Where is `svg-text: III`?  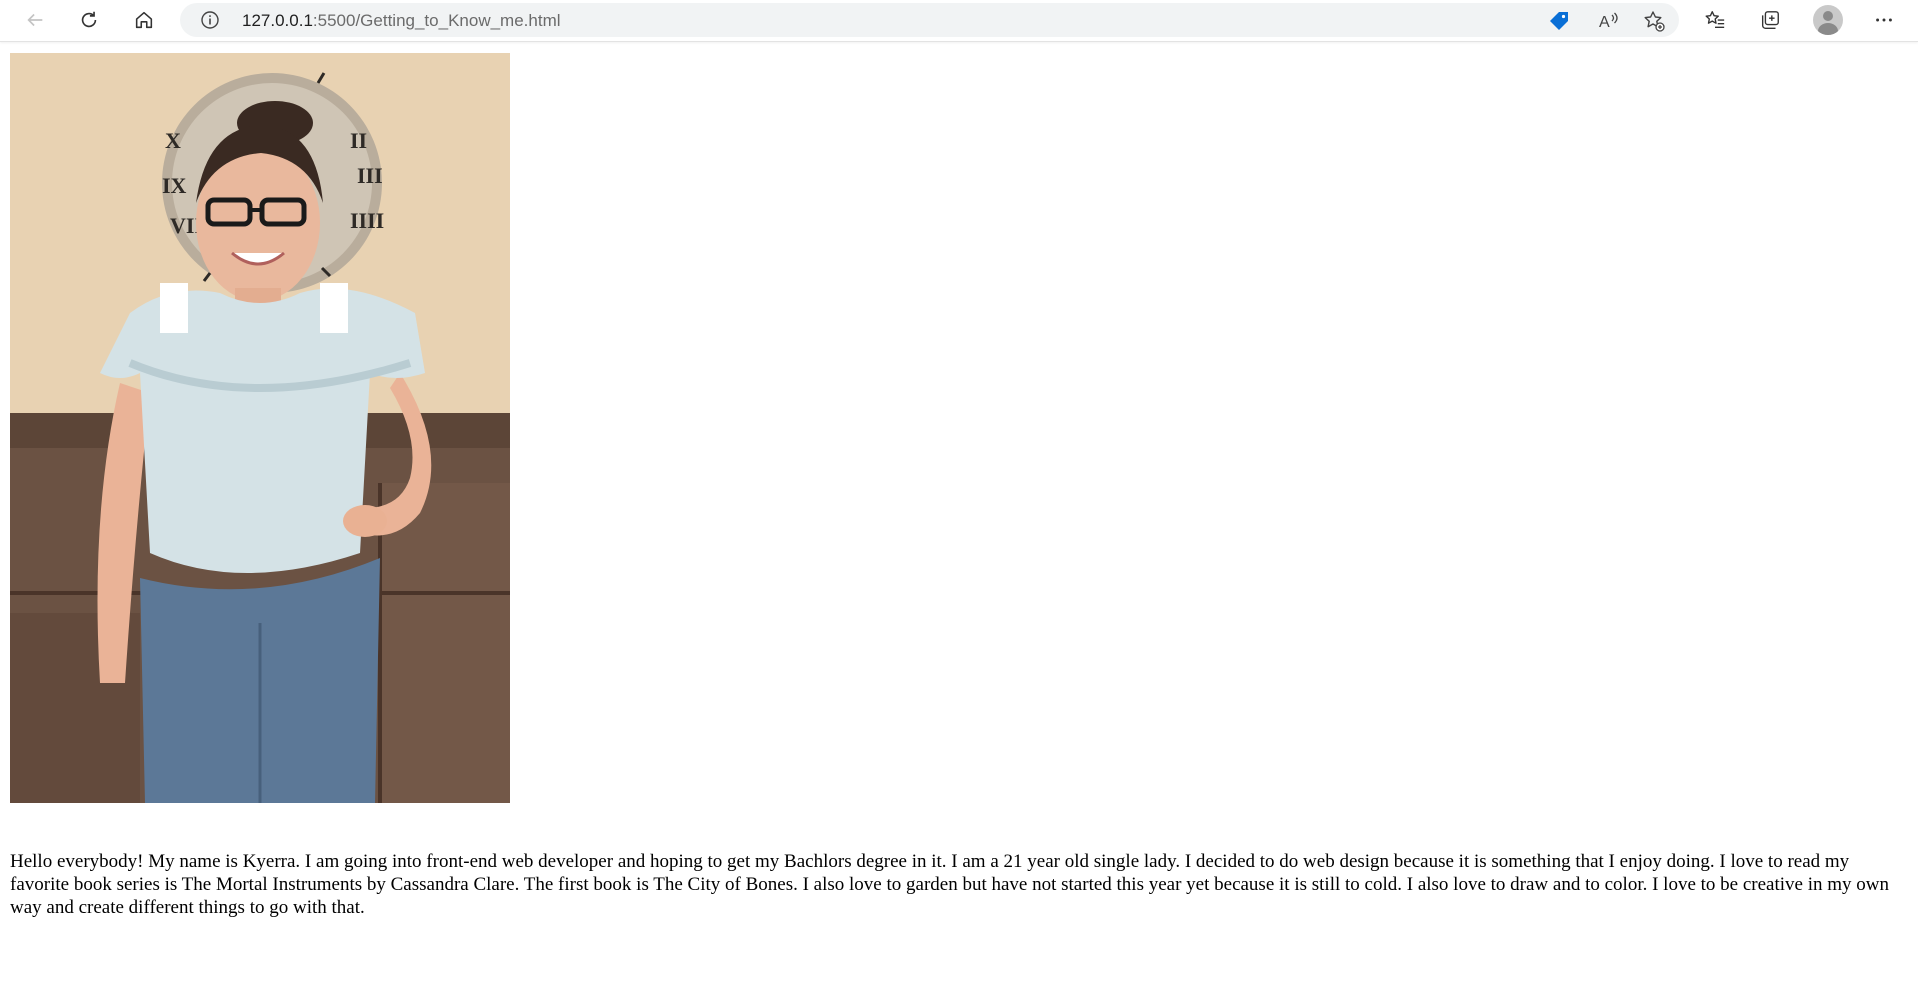 svg-text: III is located at coordinates (370, 175).